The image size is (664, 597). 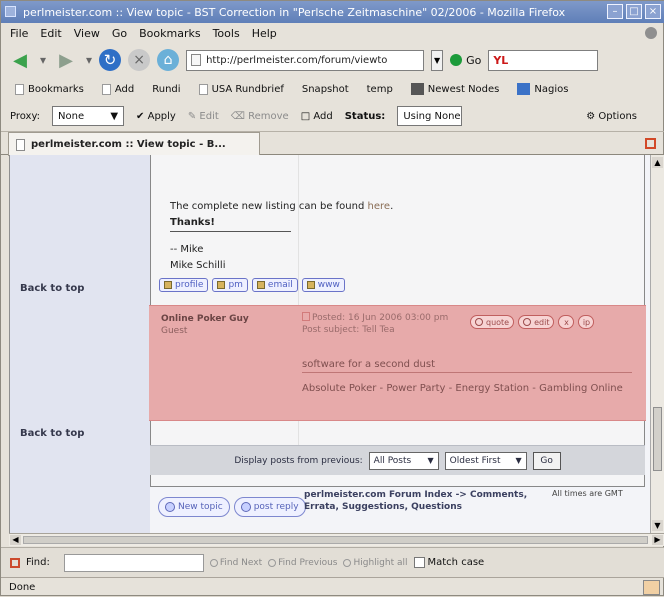 What do you see at coordinates (332, 33) in the screenshot?
I see `menu-bar: File Edit View Go Bookmarks Tools Help` at bounding box center [332, 33].